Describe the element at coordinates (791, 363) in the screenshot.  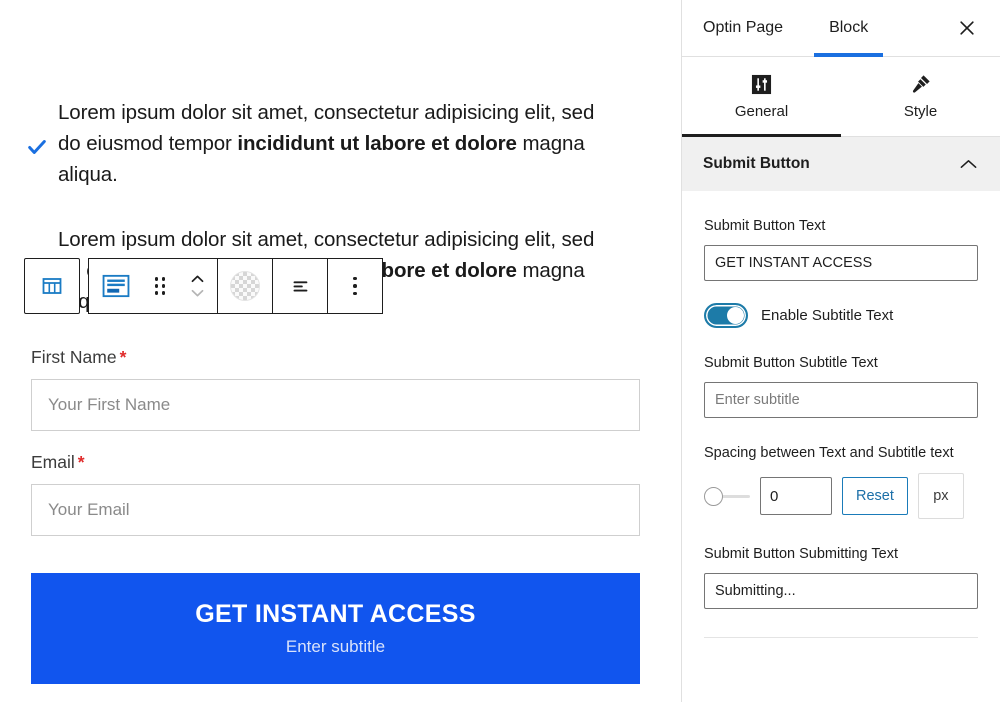
I see `subtitle-text-label: Submit Button Subtitle Text` at that location.